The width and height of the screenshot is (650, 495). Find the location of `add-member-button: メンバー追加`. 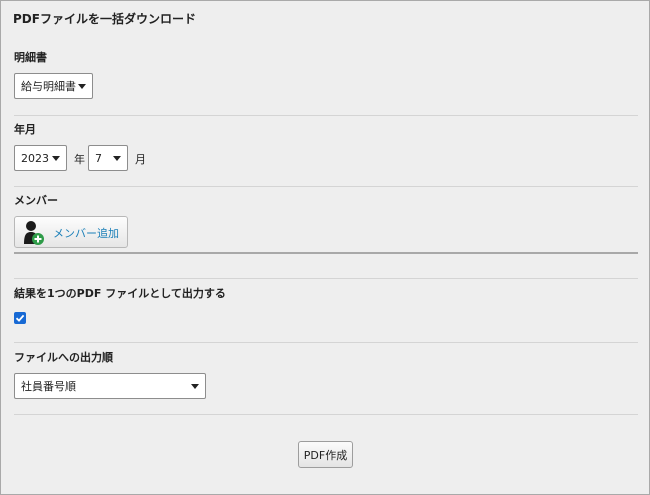

add-member-button: メンバー追加 is located at coordinates (71, 232).